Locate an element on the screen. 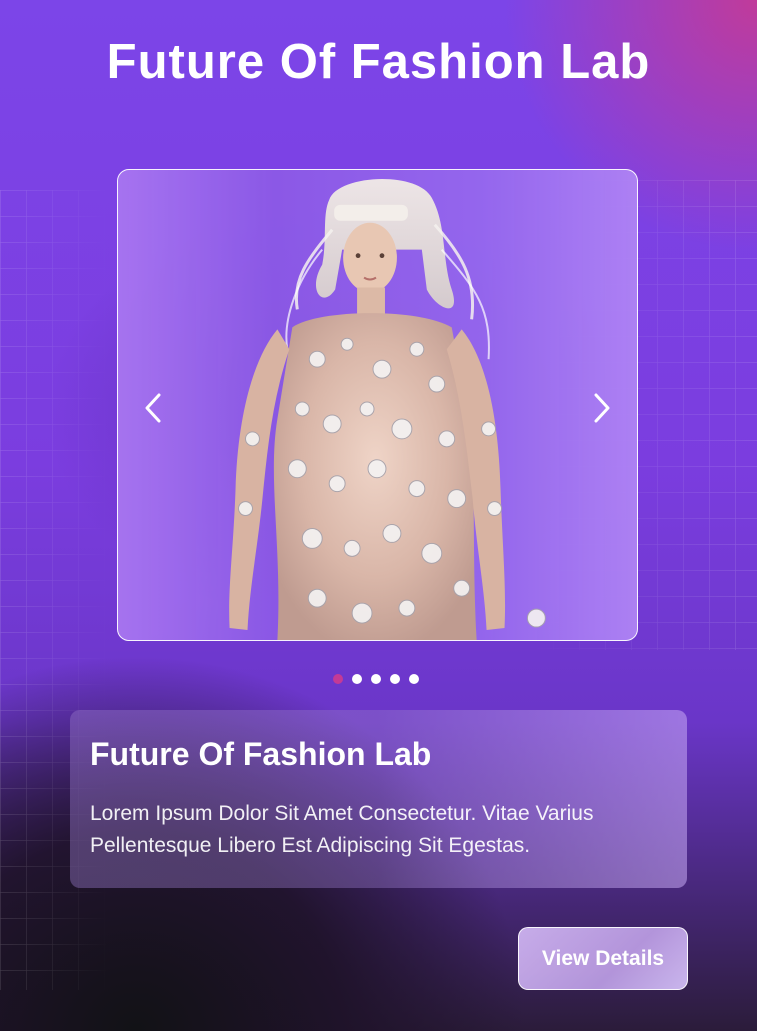 The image size is (757, 1031). carousel-pagination is located at coordinates (376, 679).